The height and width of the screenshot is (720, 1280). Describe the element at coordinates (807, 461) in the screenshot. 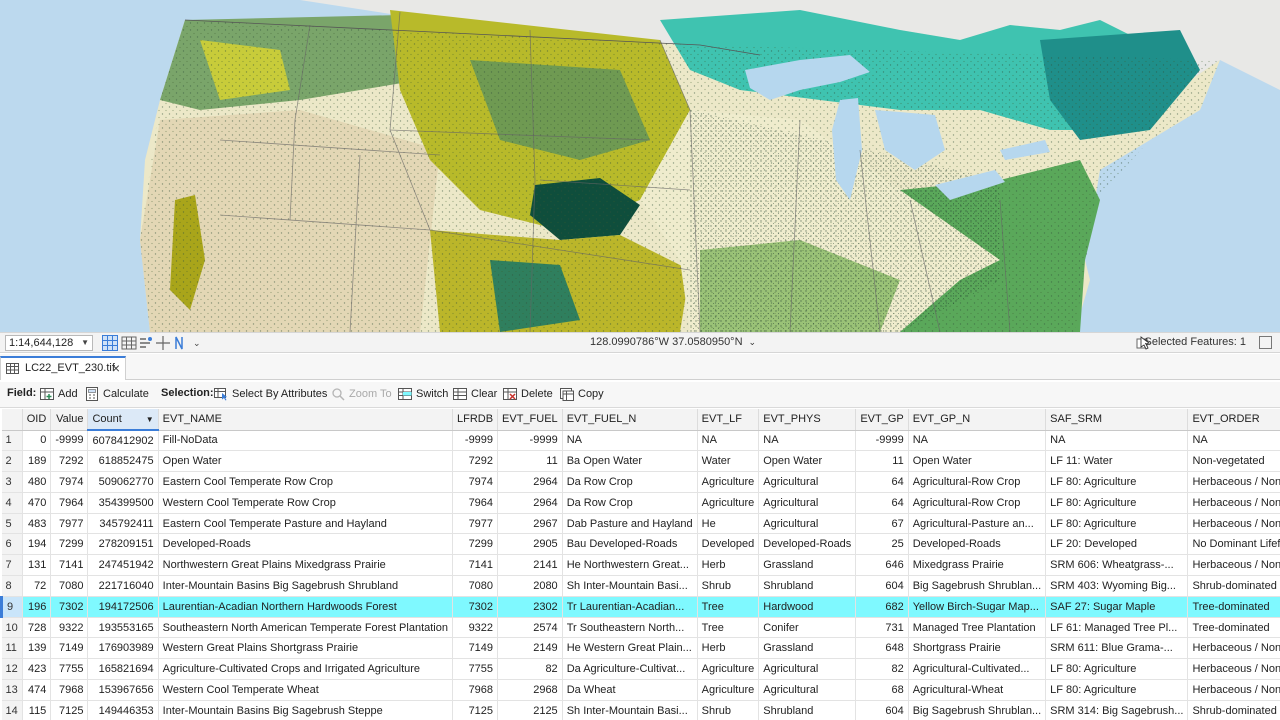

I see `cell-evt-phys: Open Water` at that location.